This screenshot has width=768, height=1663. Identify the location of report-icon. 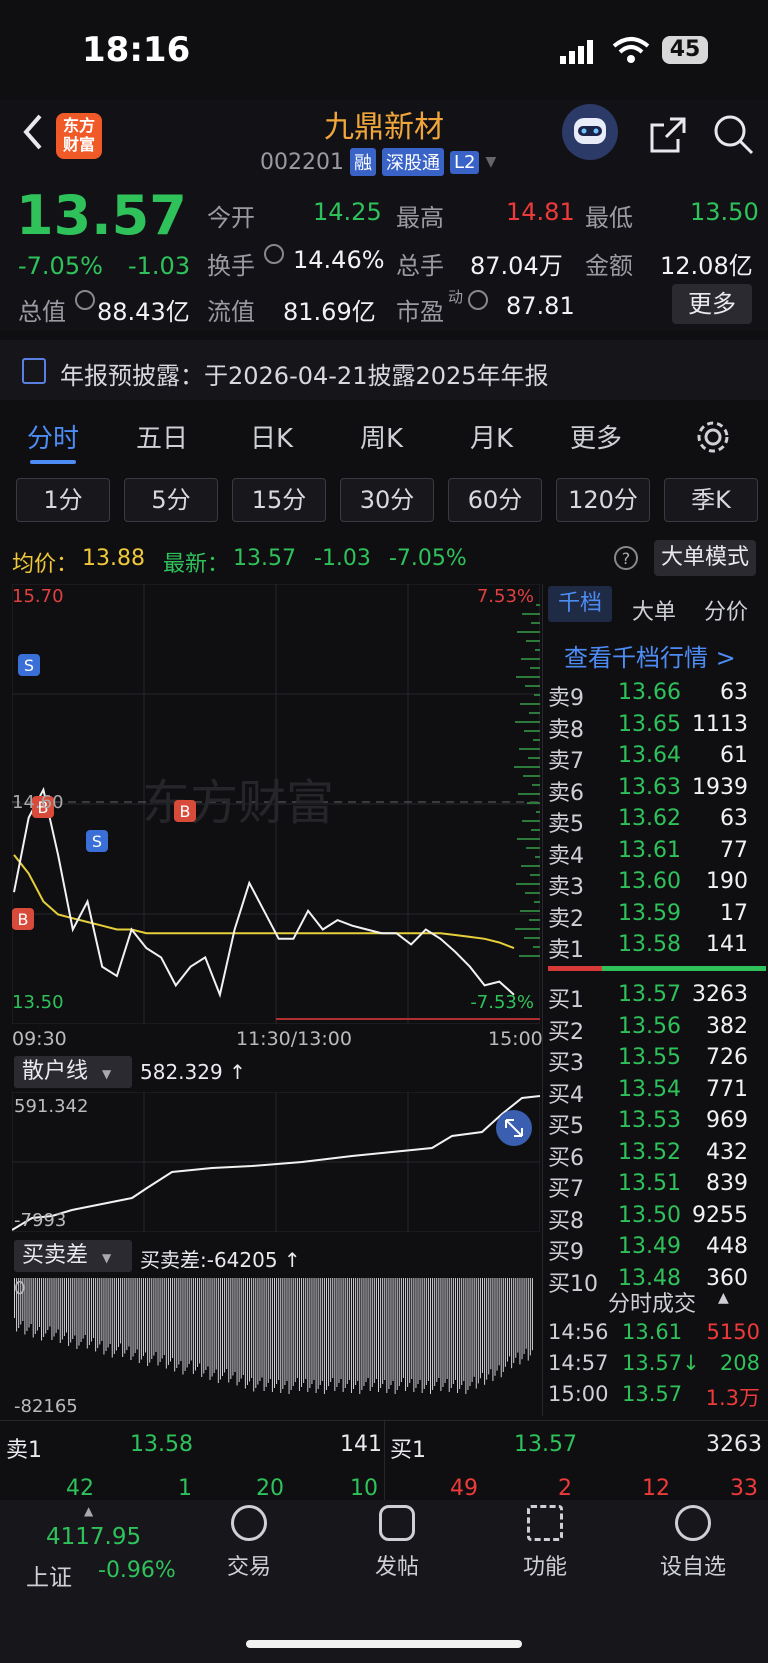
(34, 371).